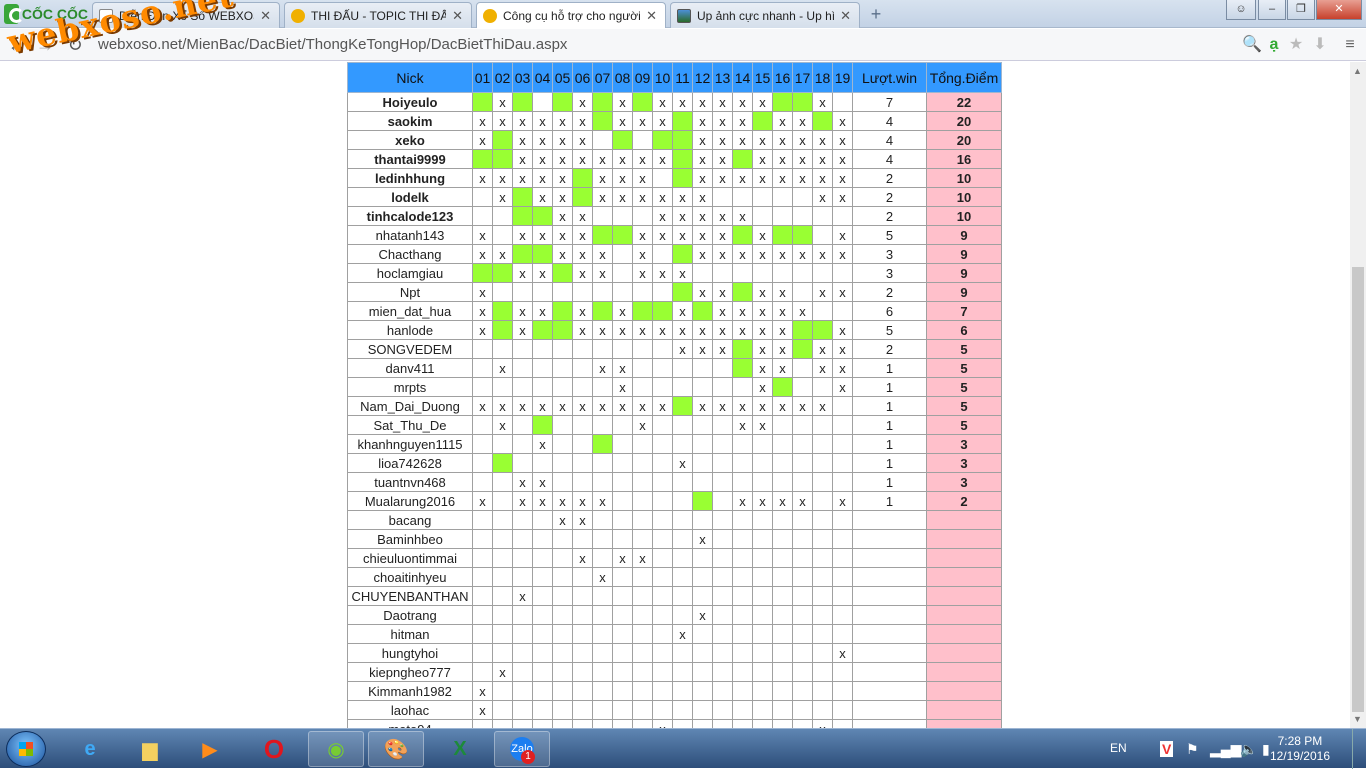 The width and height of the screenshot is (1366, 769). What do you see at coordinates (490, 15) in the screenshot?
I see `xs-site-icon` at bounding box center [490, 15].